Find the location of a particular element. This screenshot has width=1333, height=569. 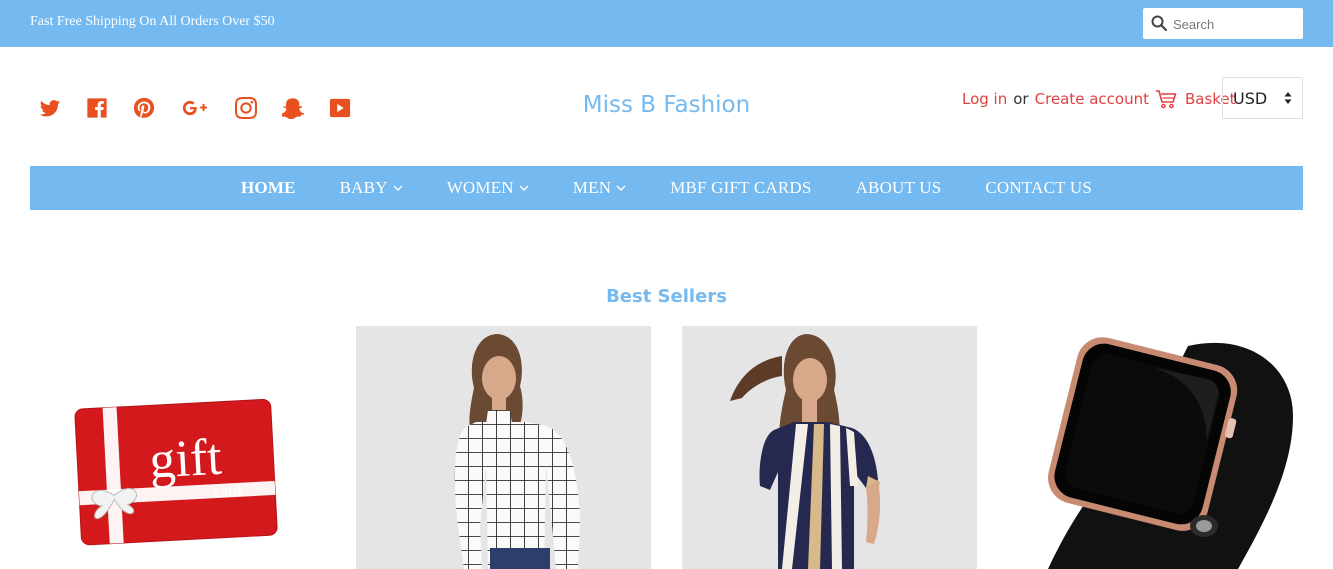

search-input is located at coordinates (1235, 24).